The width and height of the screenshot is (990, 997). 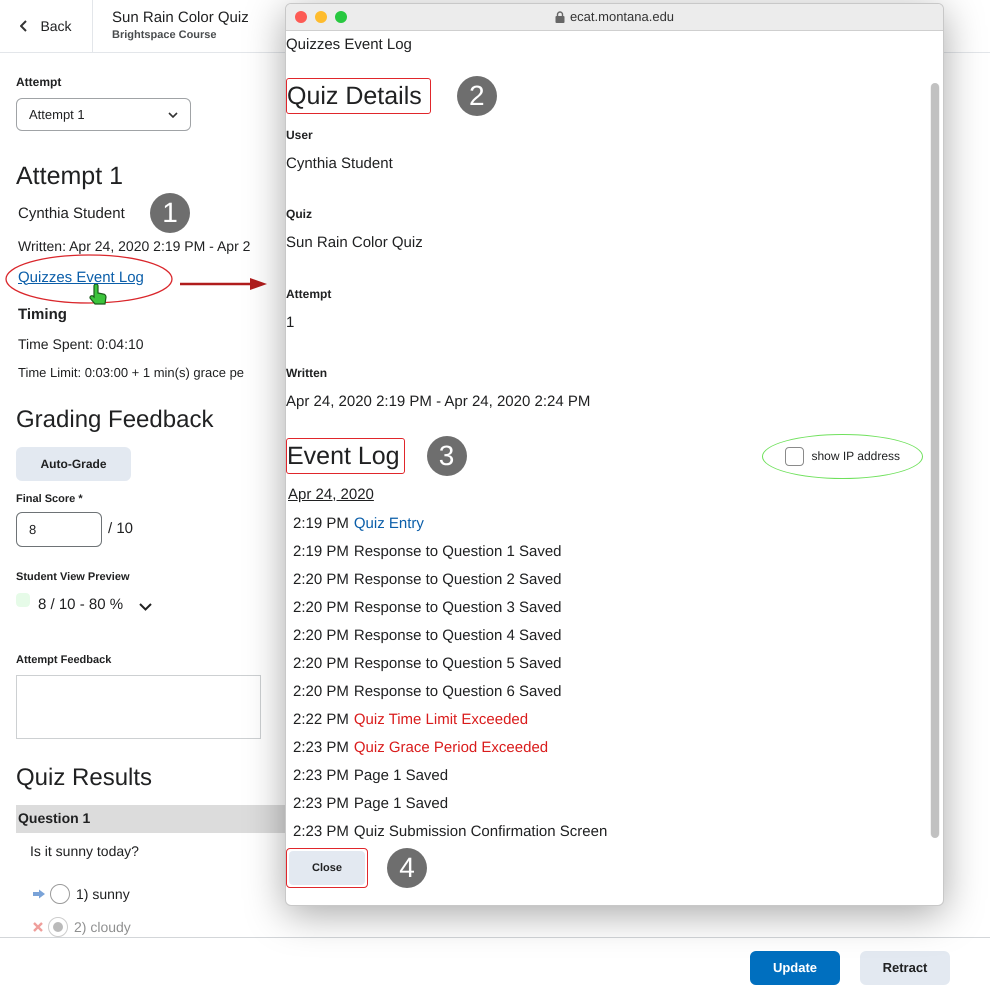 What do you see at coordinates (349, 45) in the screenshot?
I see `page-title: Quizzes Event Log` at bounding box center [349, 45].